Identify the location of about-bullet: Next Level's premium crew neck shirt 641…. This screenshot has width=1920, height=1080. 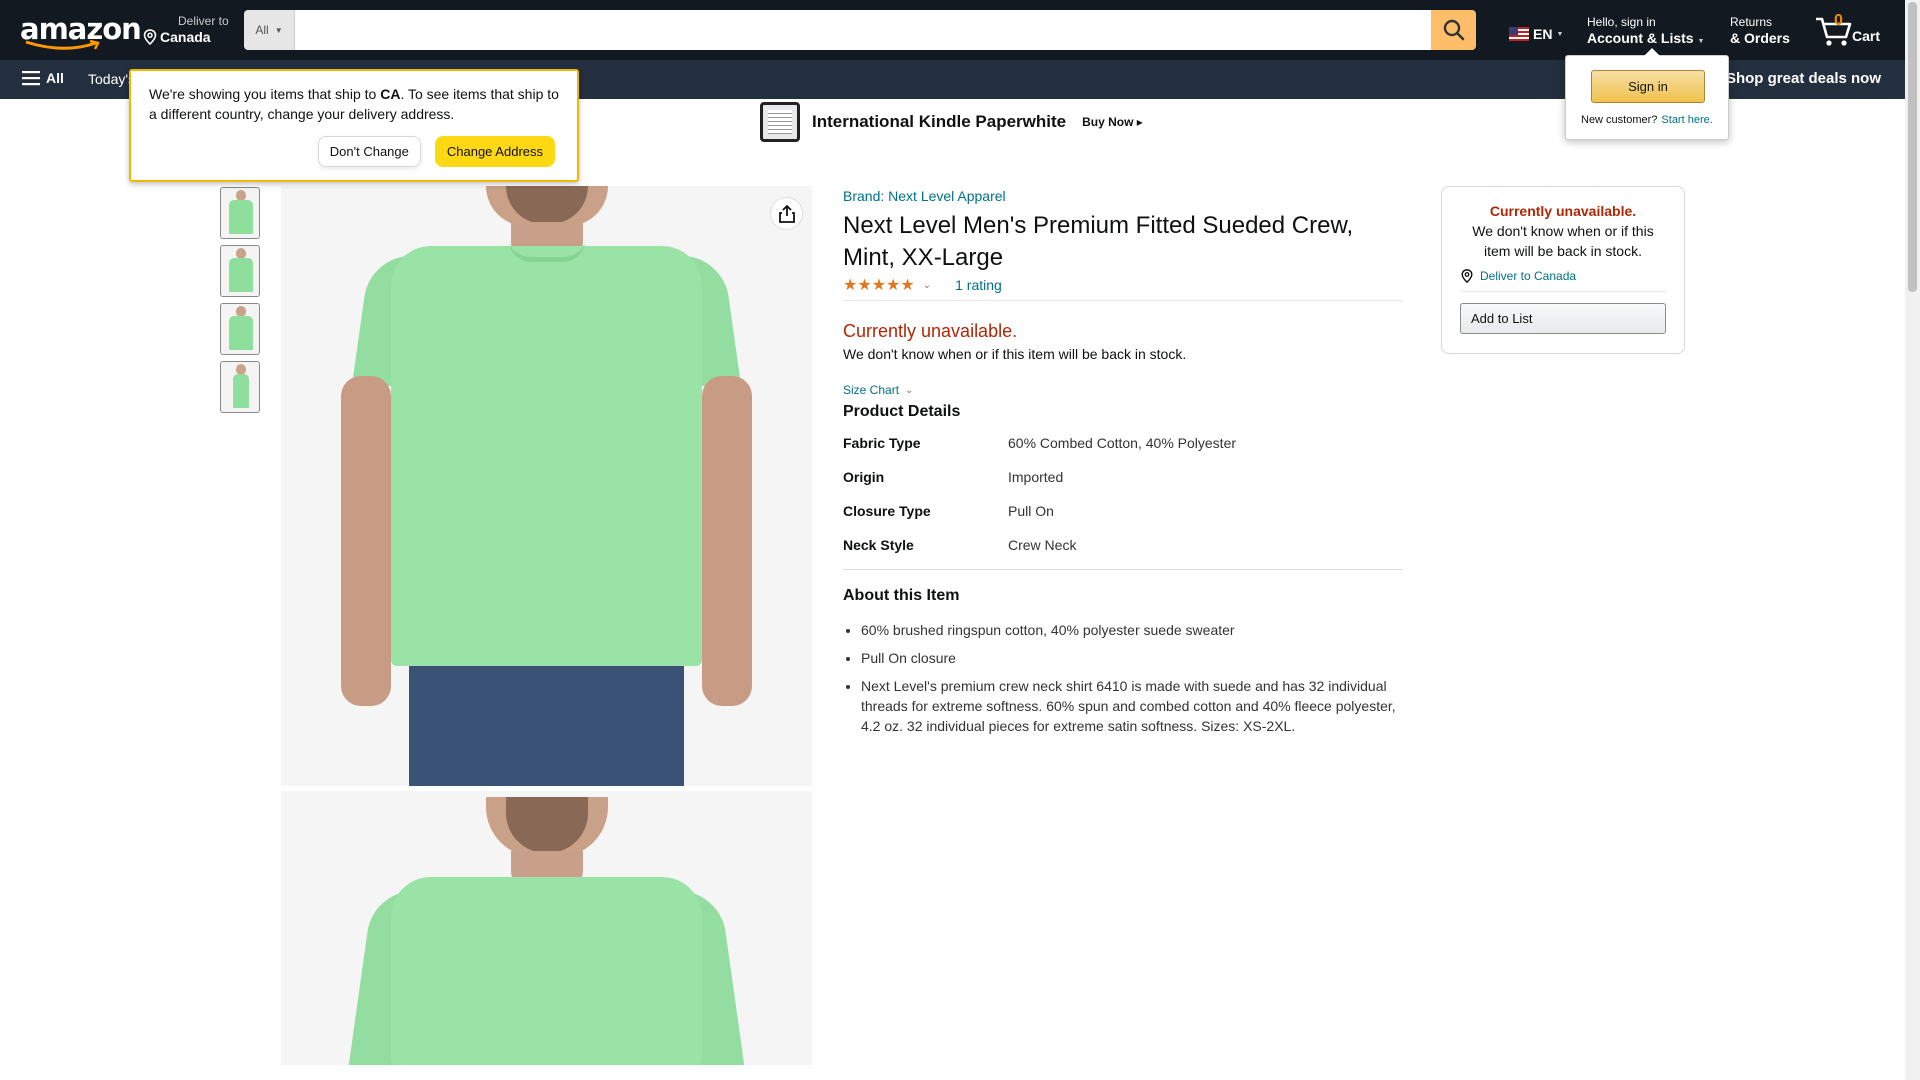
(1132, 706).